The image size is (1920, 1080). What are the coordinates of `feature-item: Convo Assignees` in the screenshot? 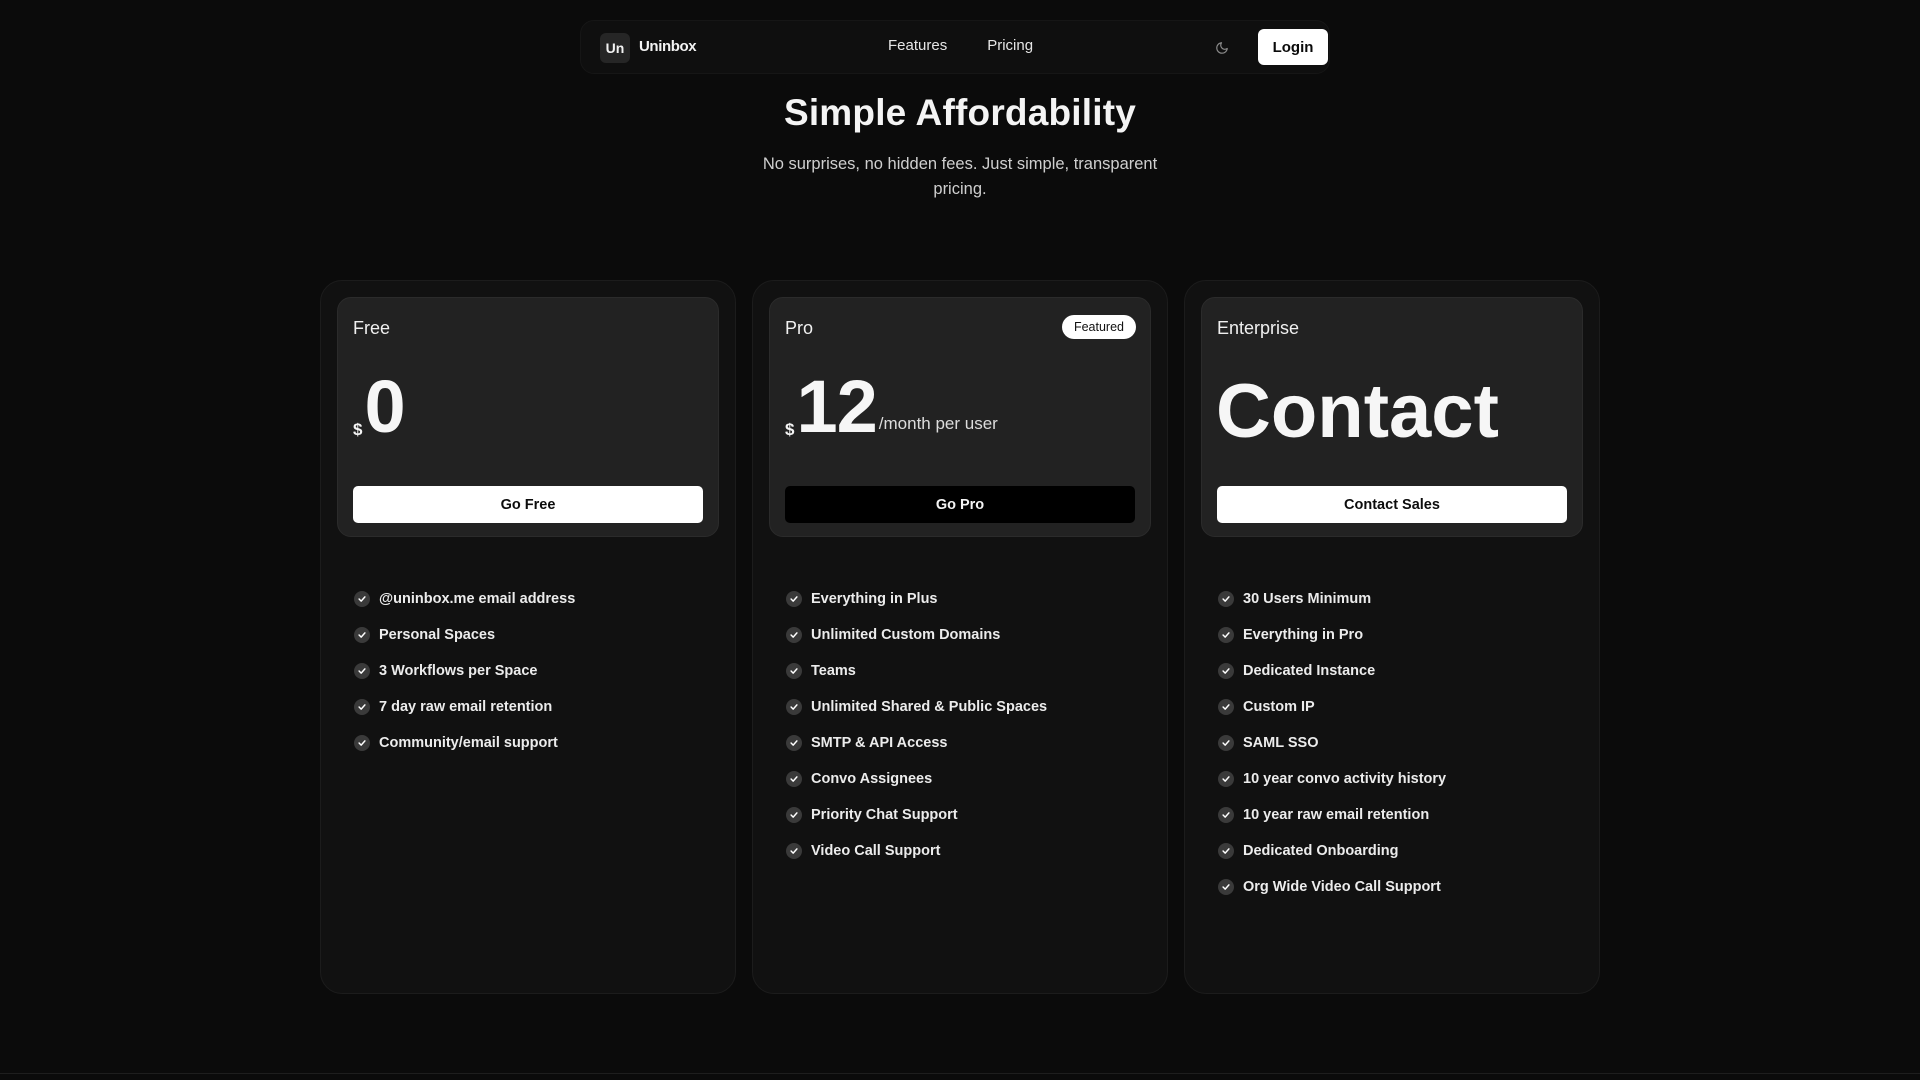 It's located at (916, 779).